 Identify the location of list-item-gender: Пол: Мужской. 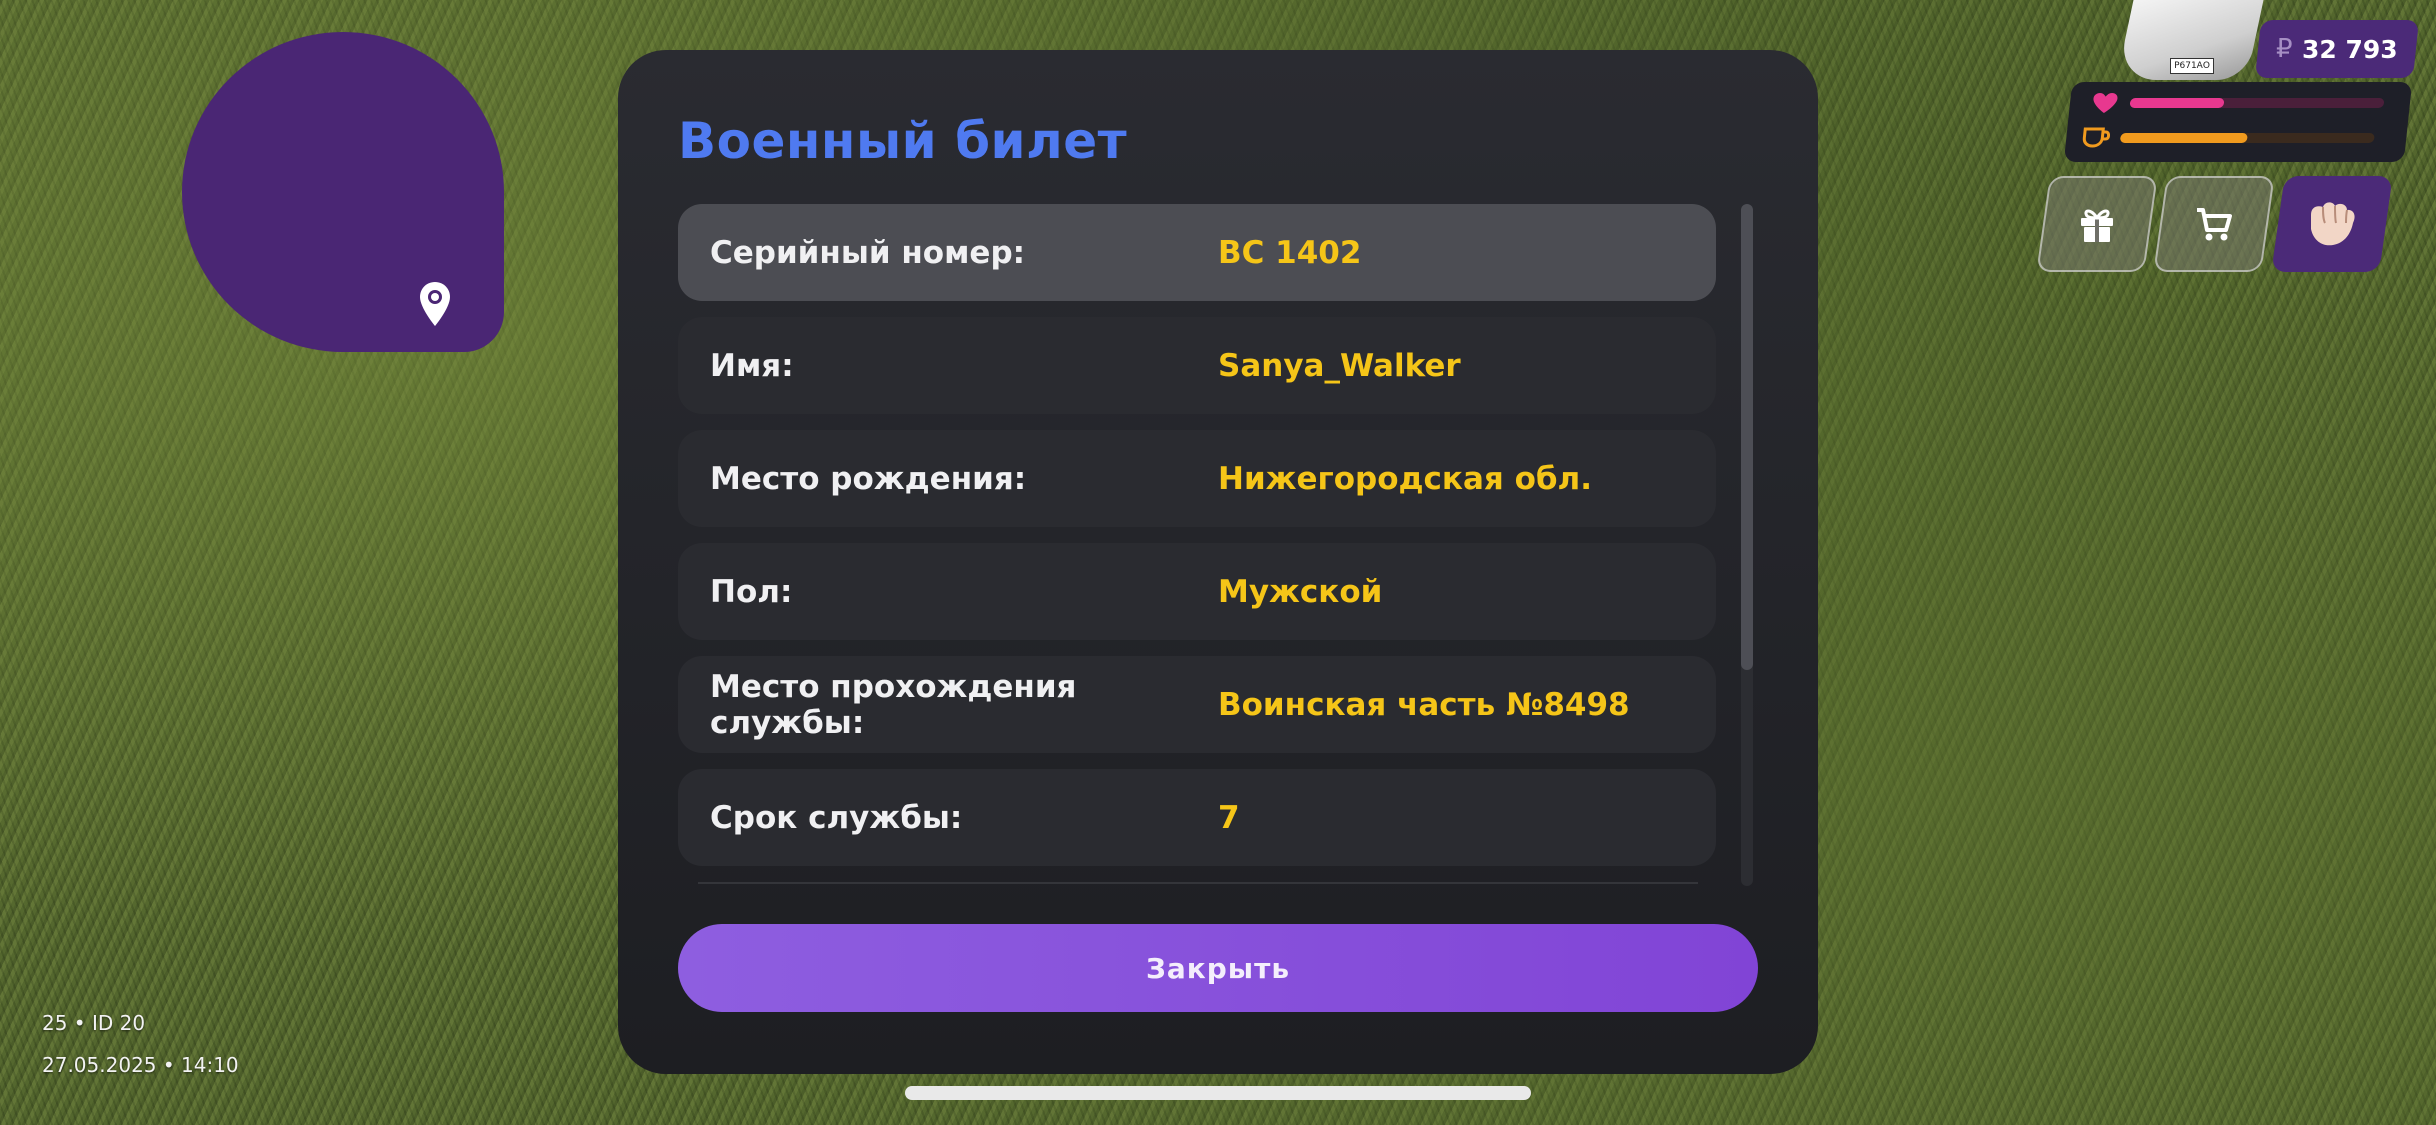
(1197, 591).